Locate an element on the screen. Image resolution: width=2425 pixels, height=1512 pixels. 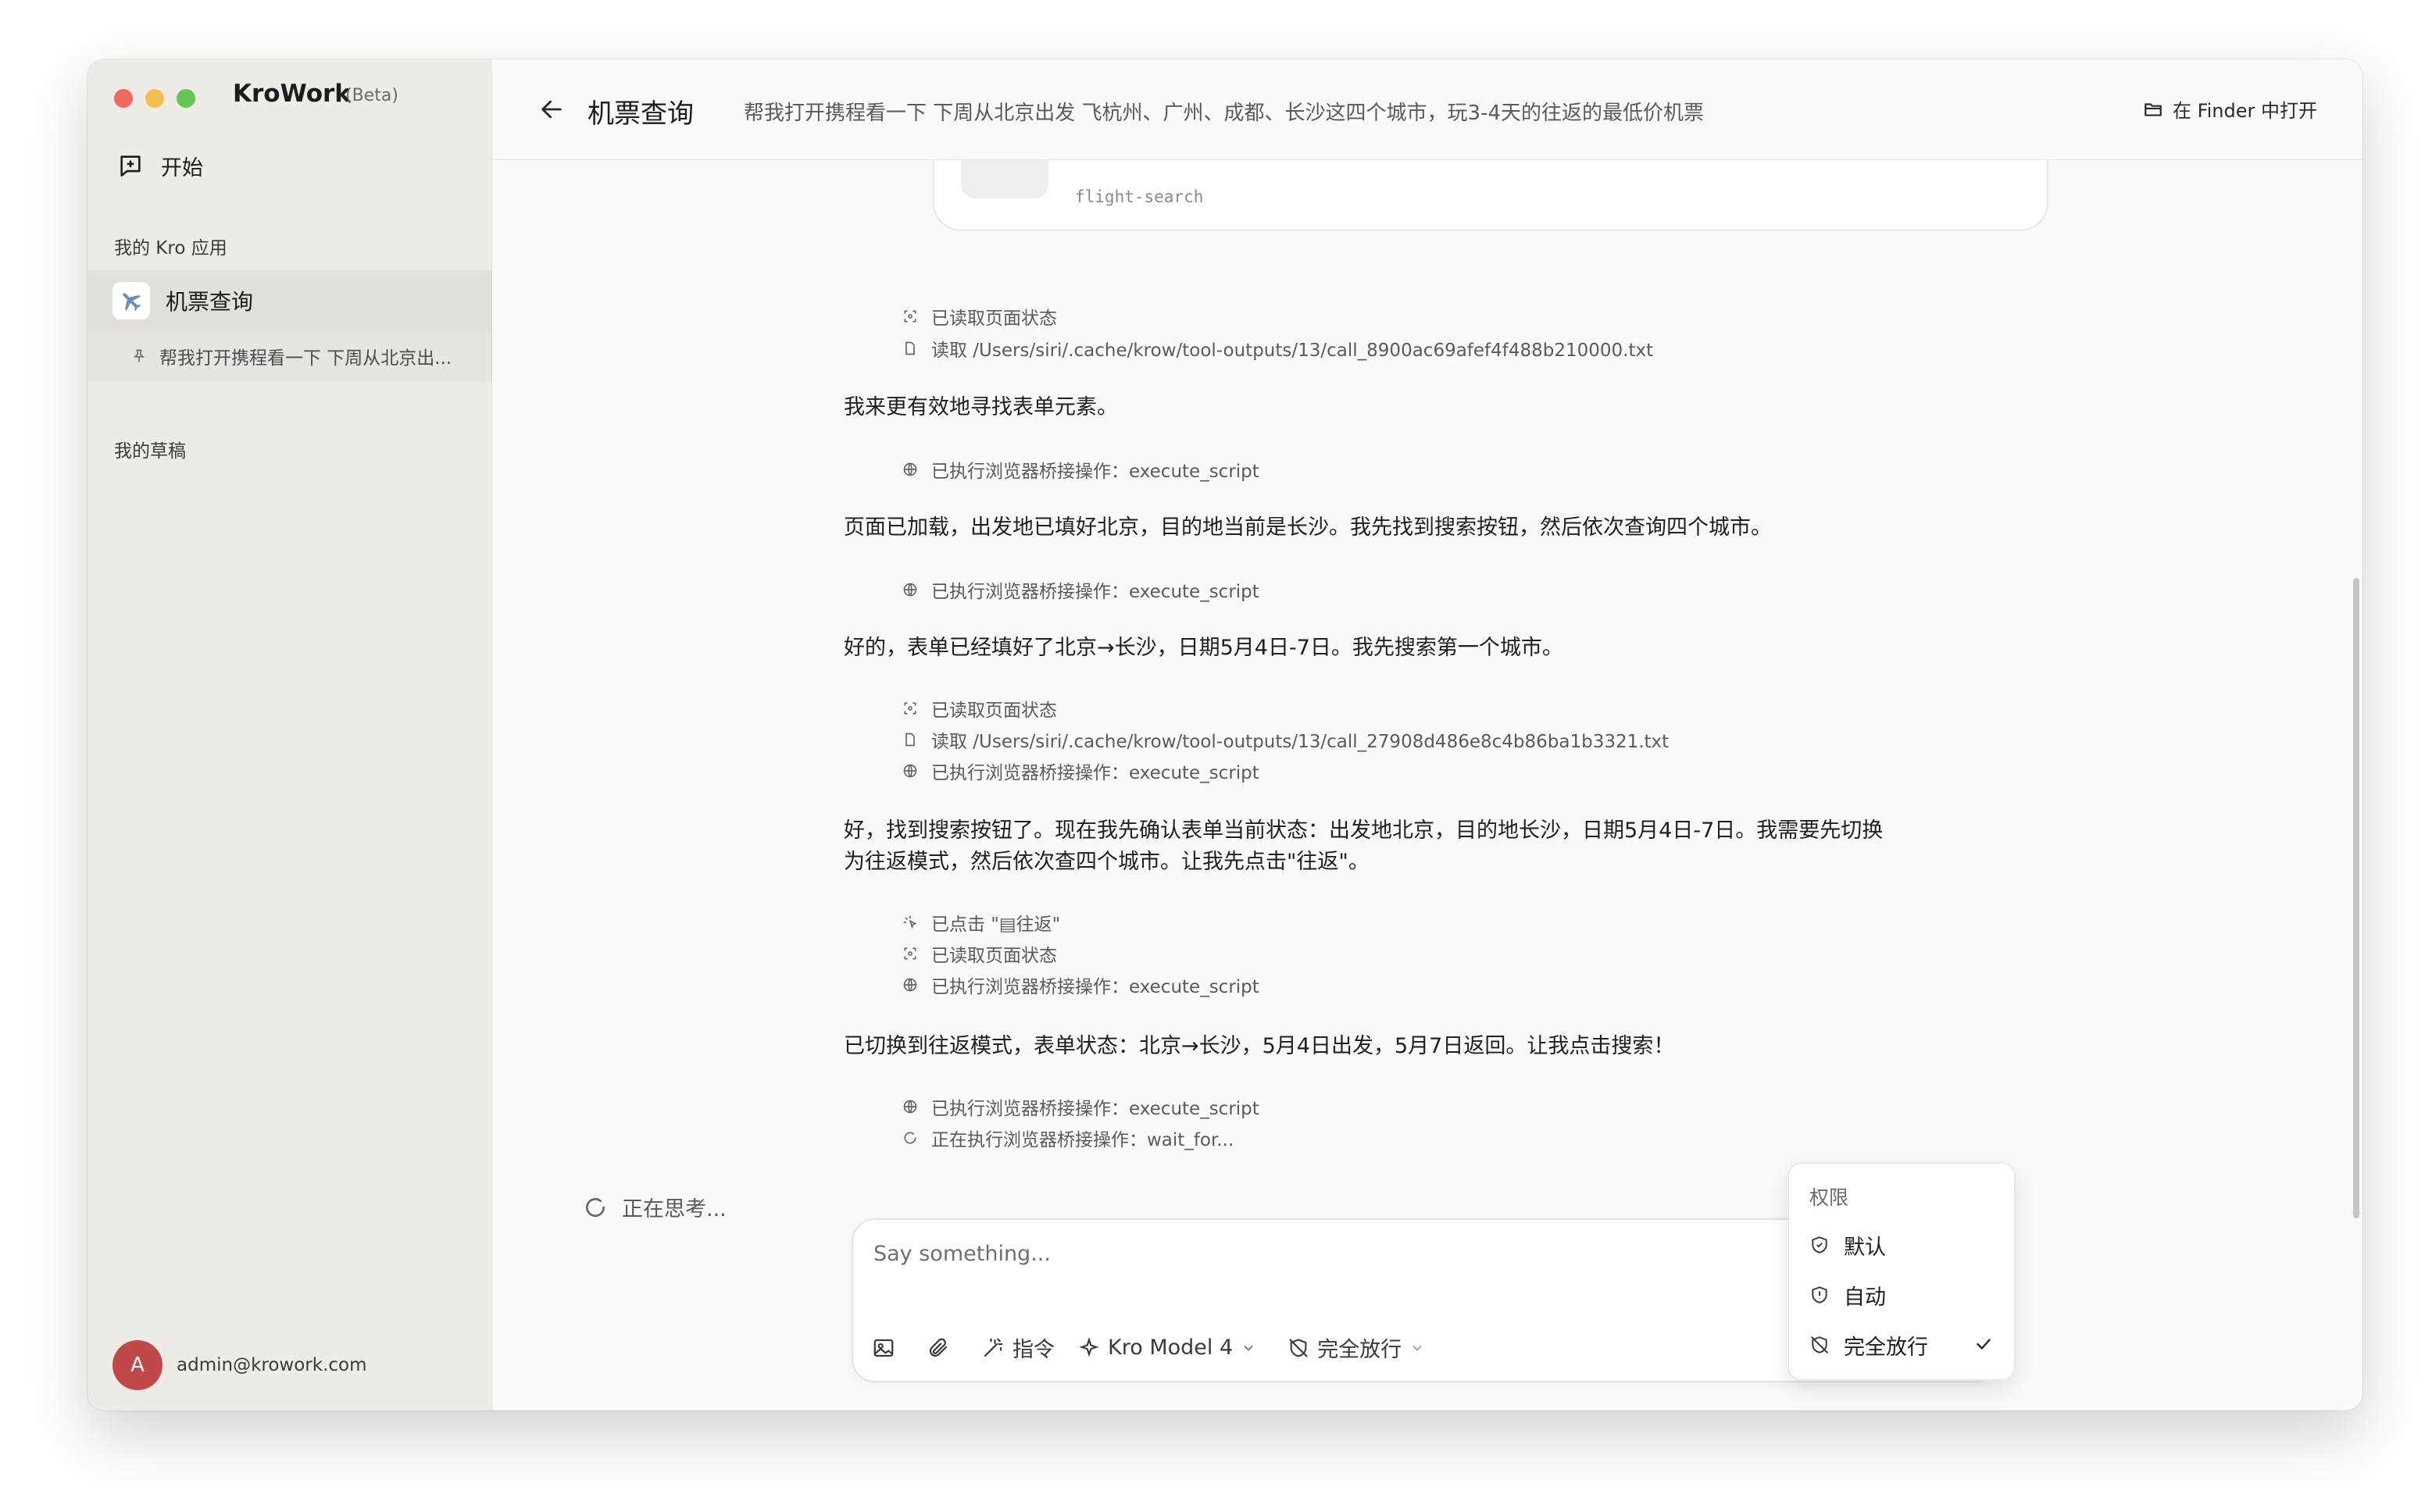
avatar: A is located at coordinates (137, 1365).